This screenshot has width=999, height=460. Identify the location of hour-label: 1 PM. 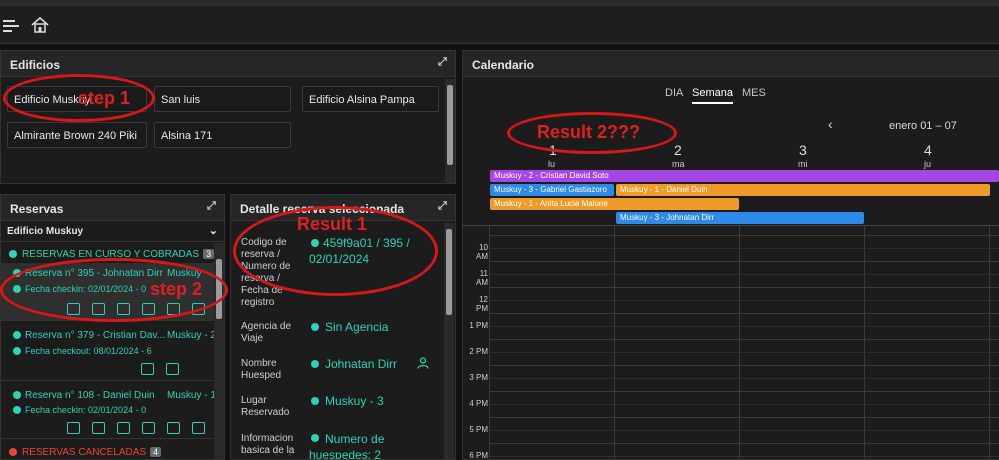
(478, 325).